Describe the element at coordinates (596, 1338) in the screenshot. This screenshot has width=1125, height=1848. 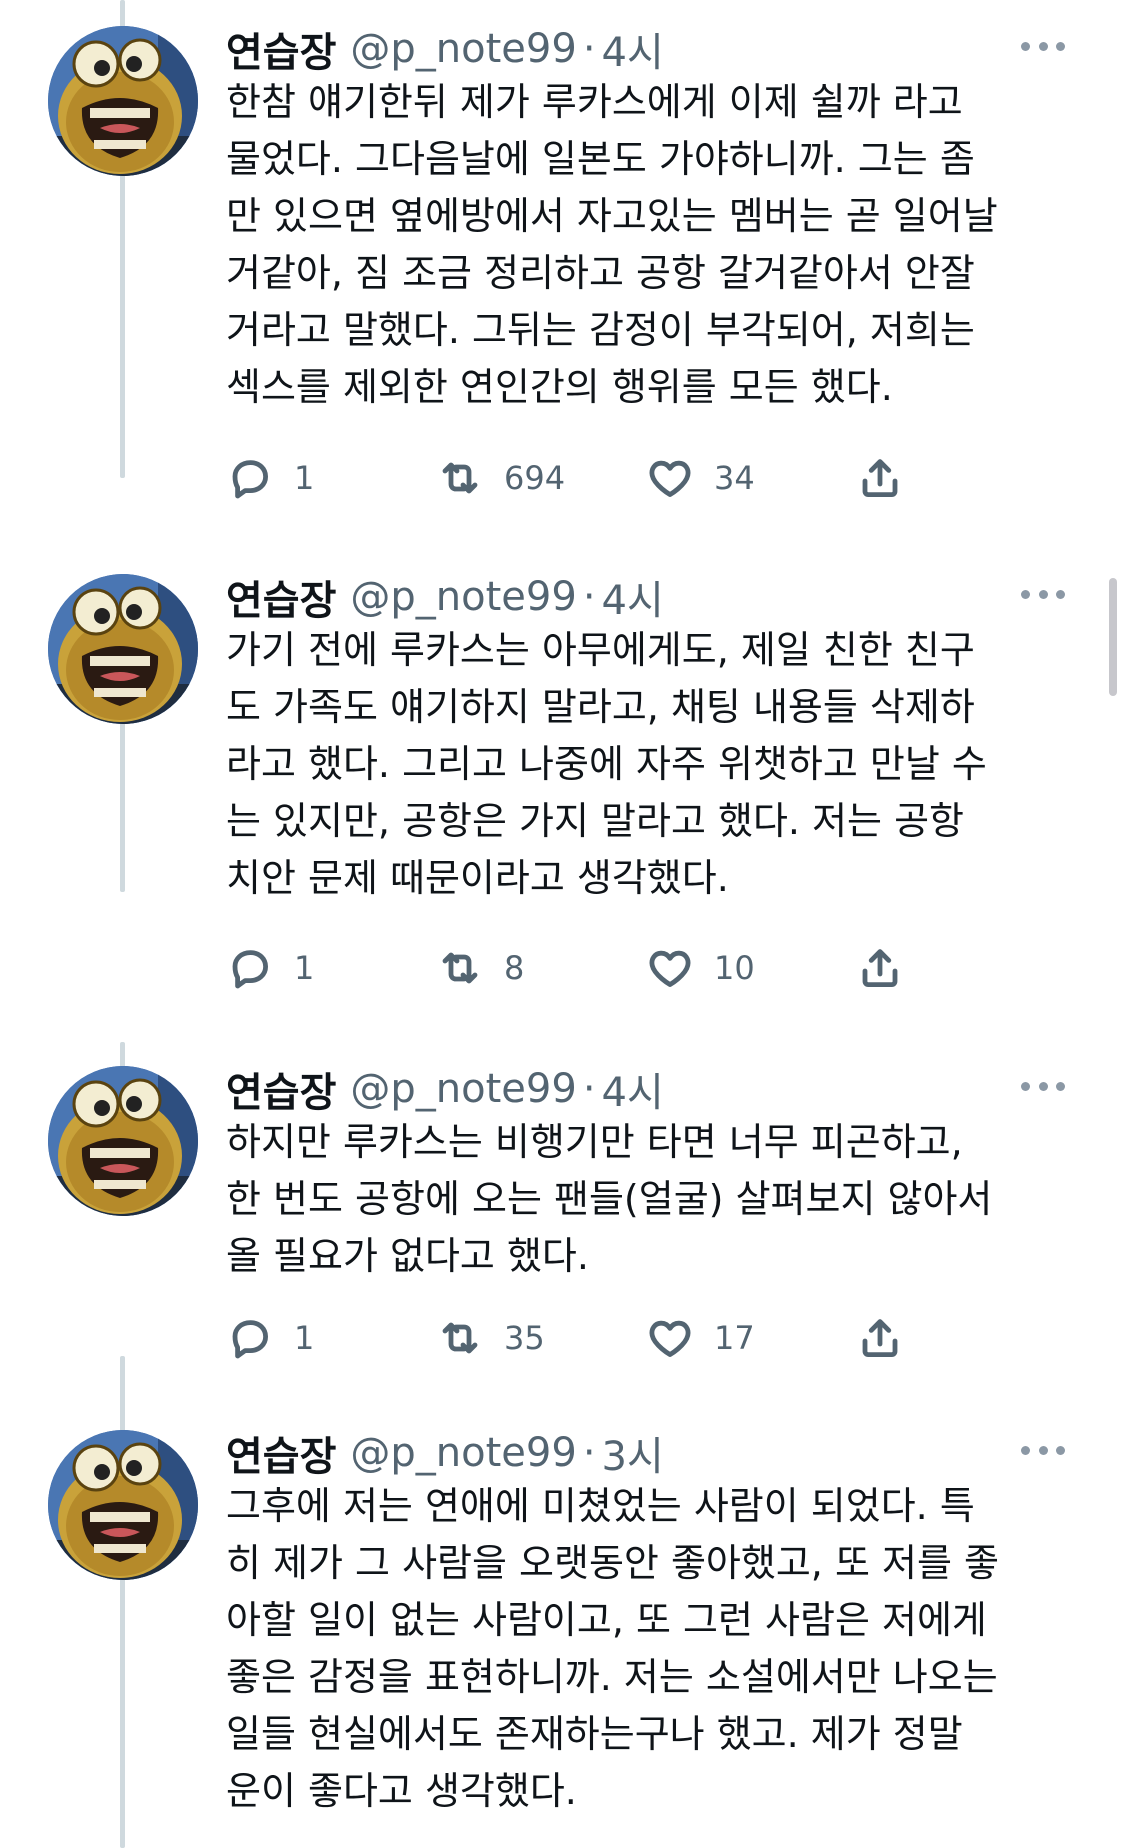
I see `tweet-actions: 1 35 17` at that location.